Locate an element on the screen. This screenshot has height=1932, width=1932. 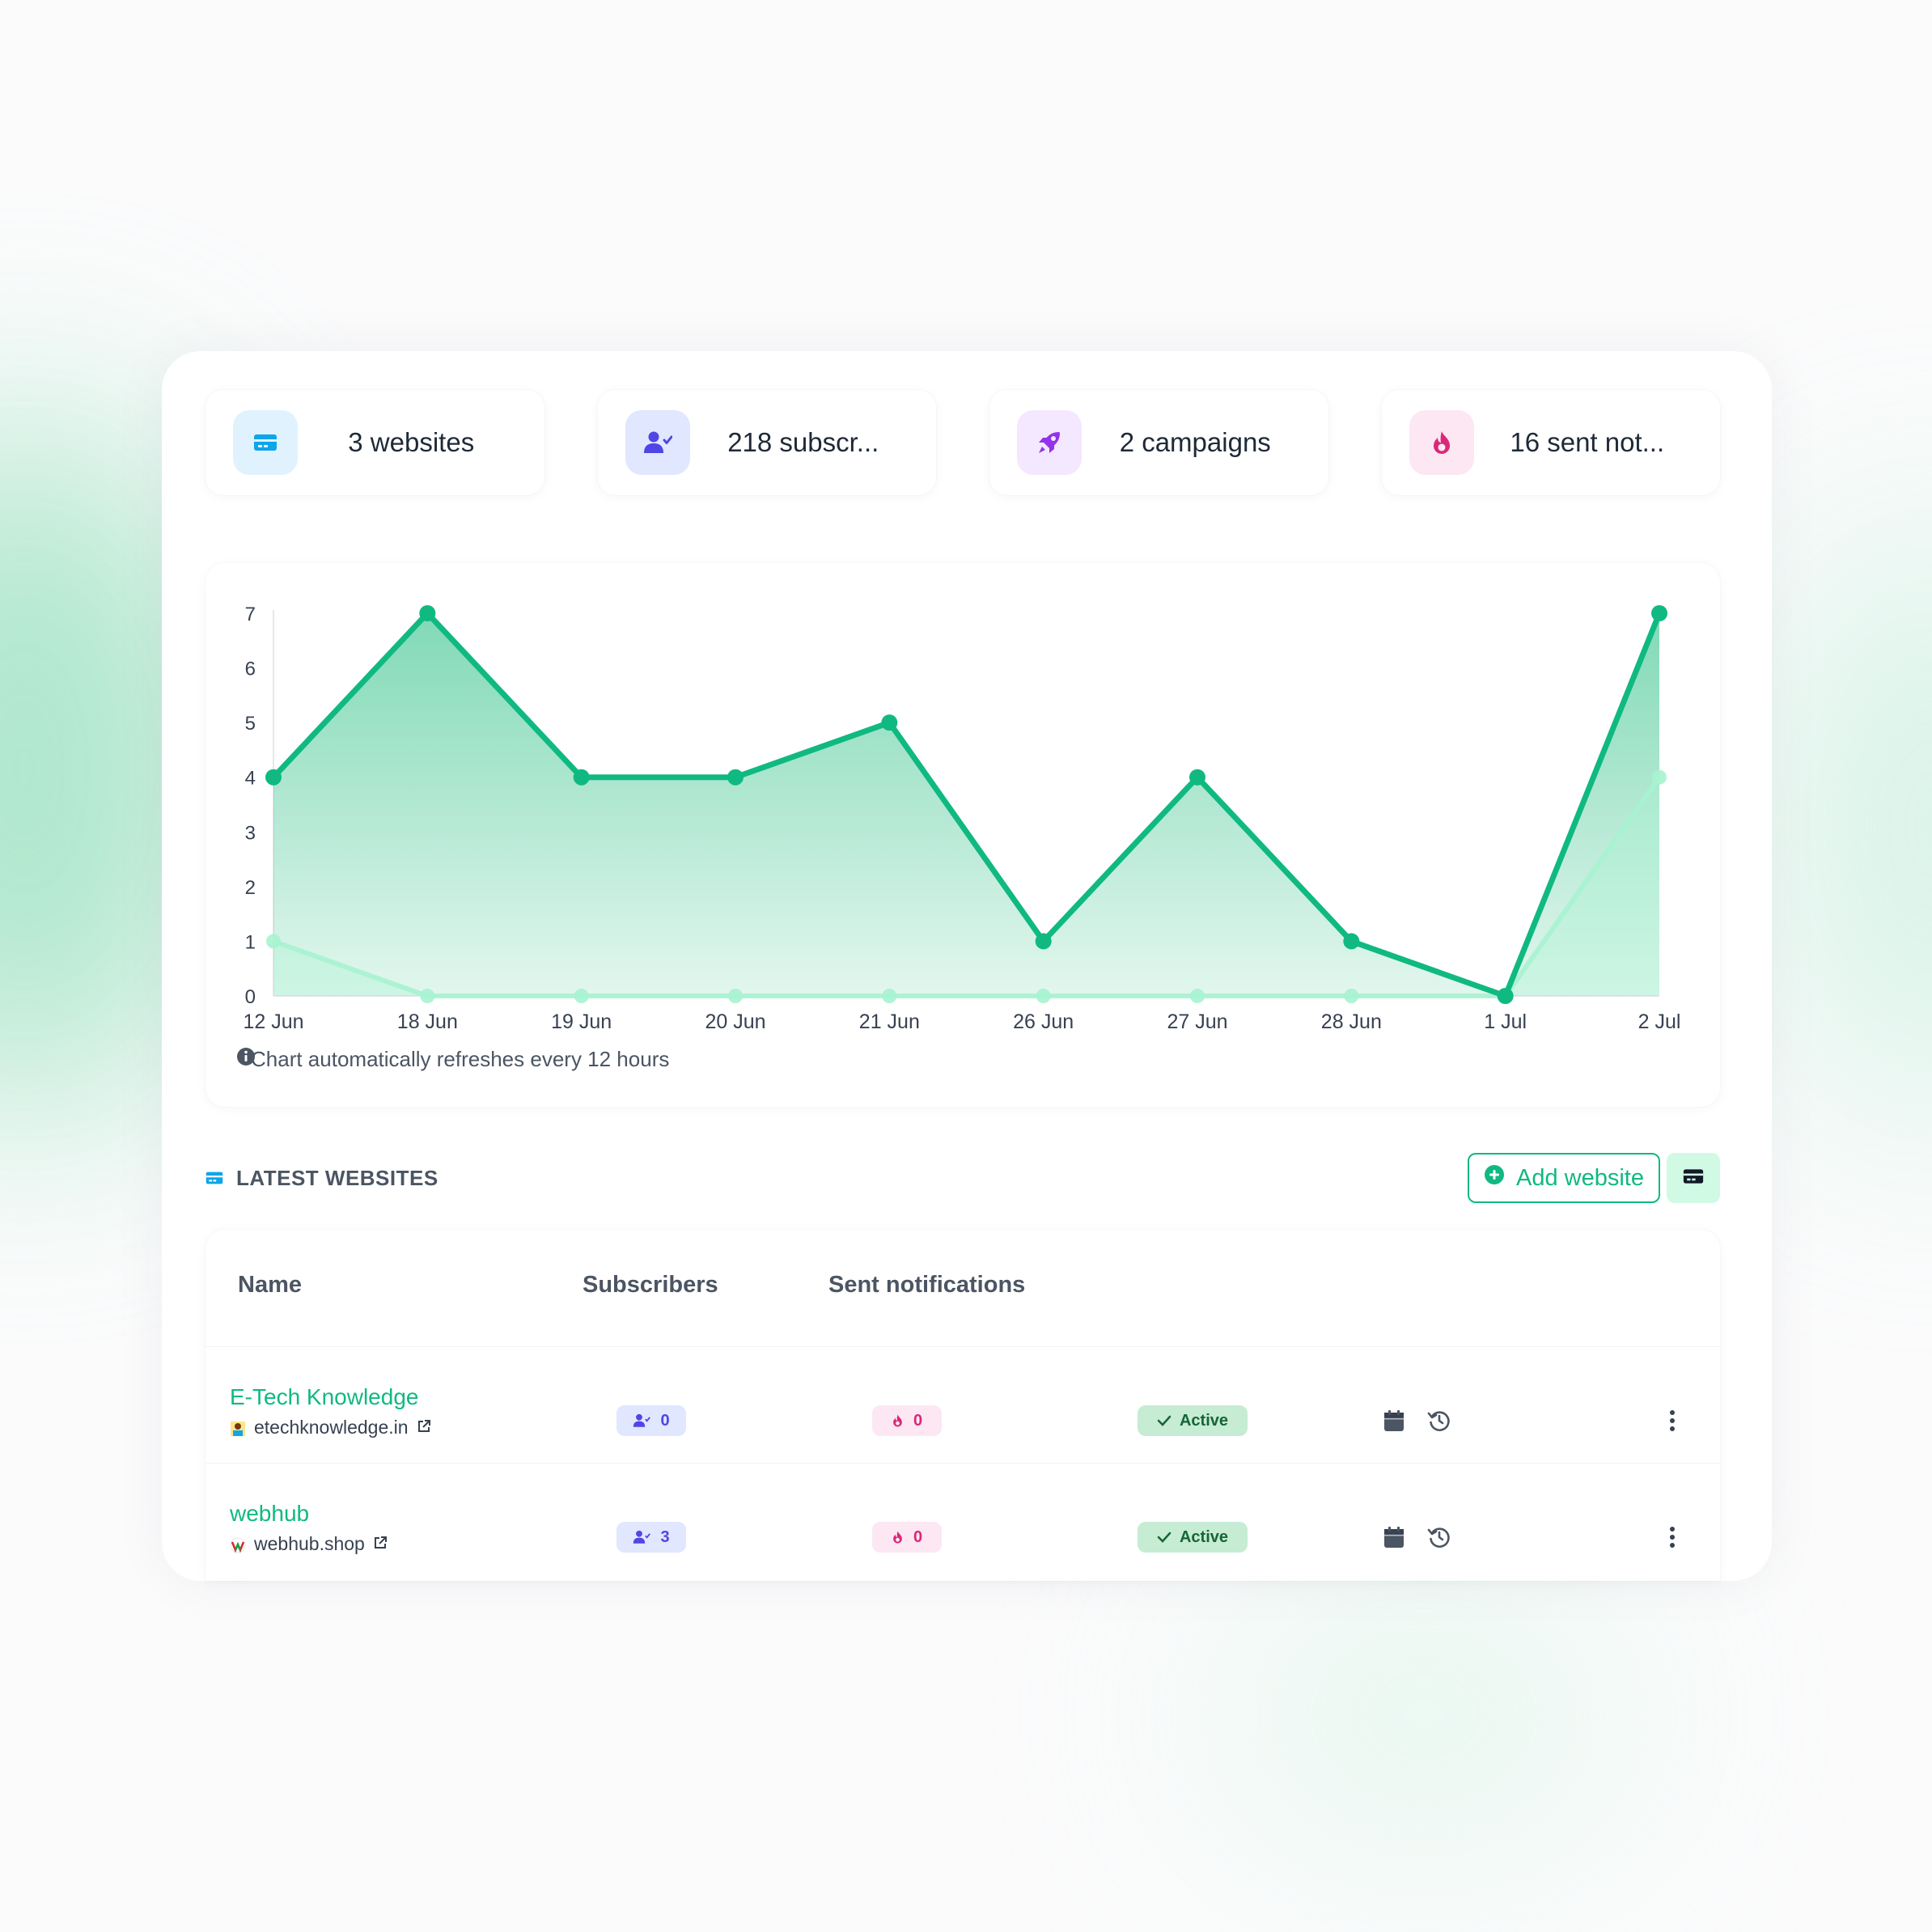
x-tick-label: 21 Jun is located at coordinates (889, 1021).